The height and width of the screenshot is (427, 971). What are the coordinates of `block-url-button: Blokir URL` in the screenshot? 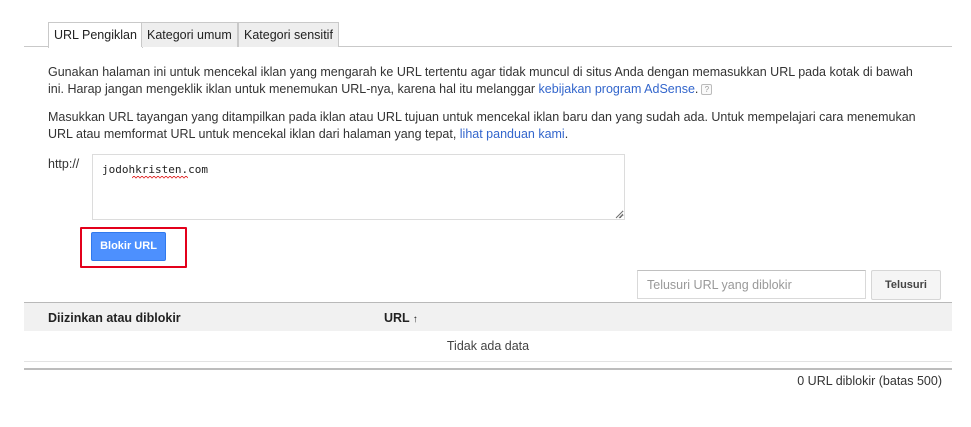 It's located at (128, 246).